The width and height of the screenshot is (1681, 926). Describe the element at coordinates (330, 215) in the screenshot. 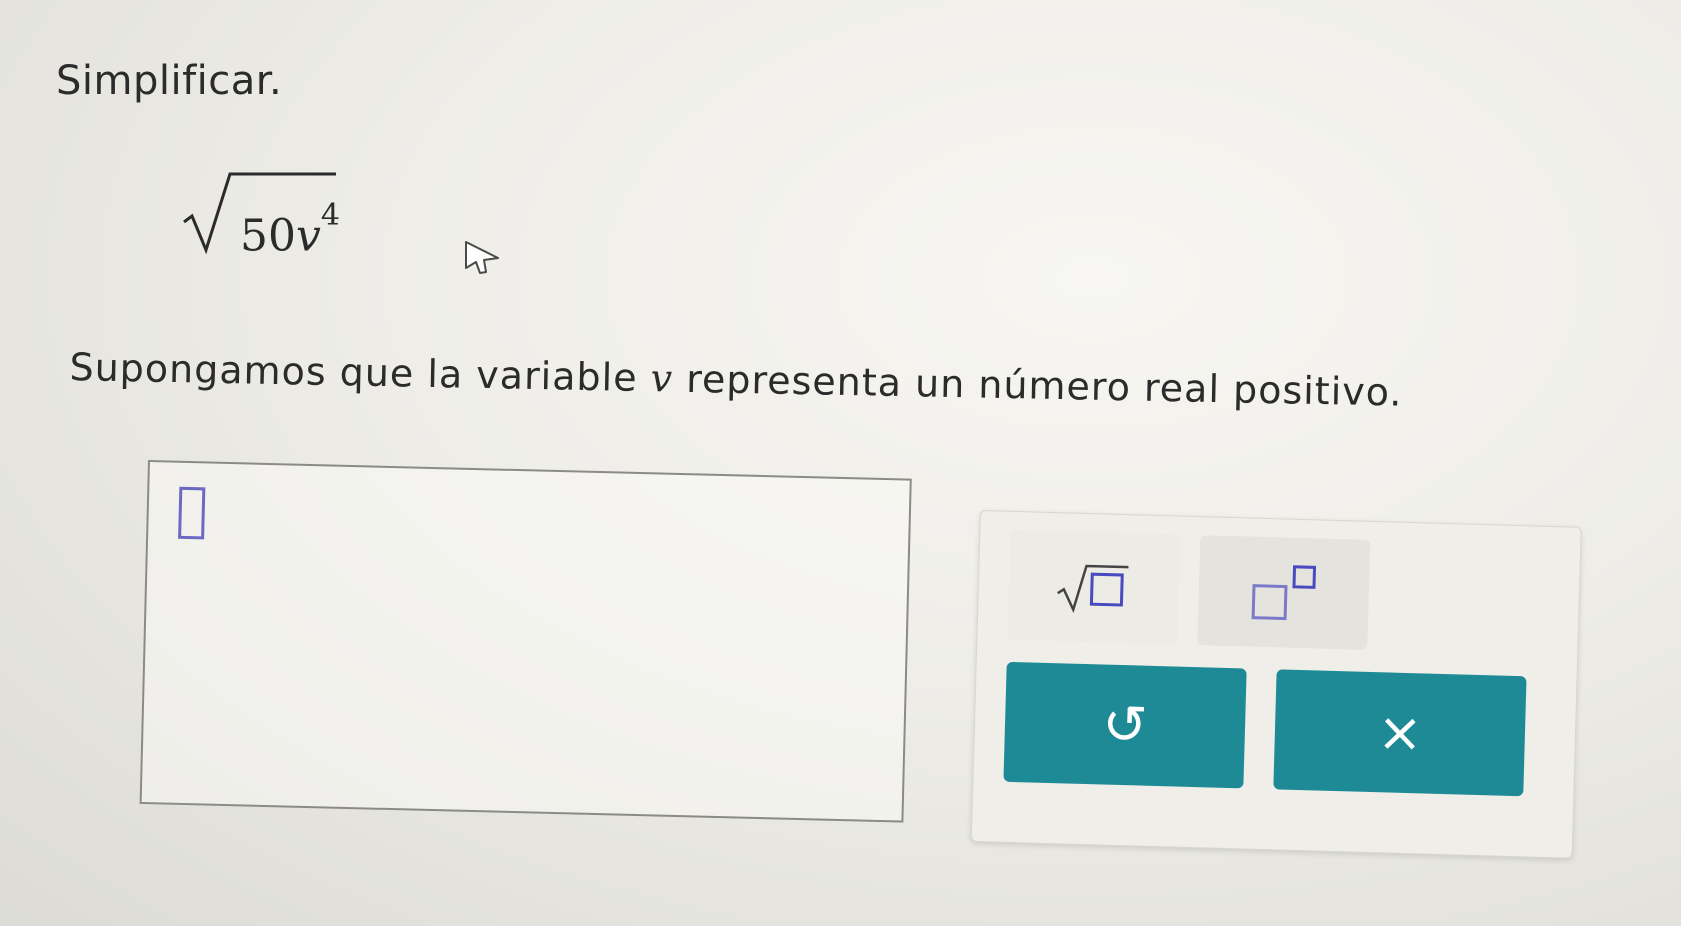

I see `exponent: 4` at that location.